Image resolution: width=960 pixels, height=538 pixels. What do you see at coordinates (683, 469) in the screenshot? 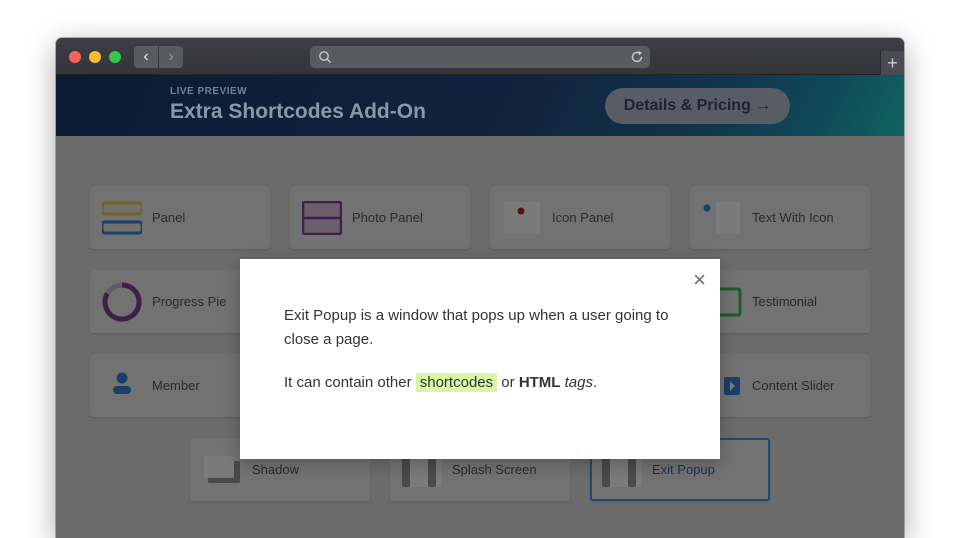
I see `card-label: Exit Popup` at bounding box center [683, 469].